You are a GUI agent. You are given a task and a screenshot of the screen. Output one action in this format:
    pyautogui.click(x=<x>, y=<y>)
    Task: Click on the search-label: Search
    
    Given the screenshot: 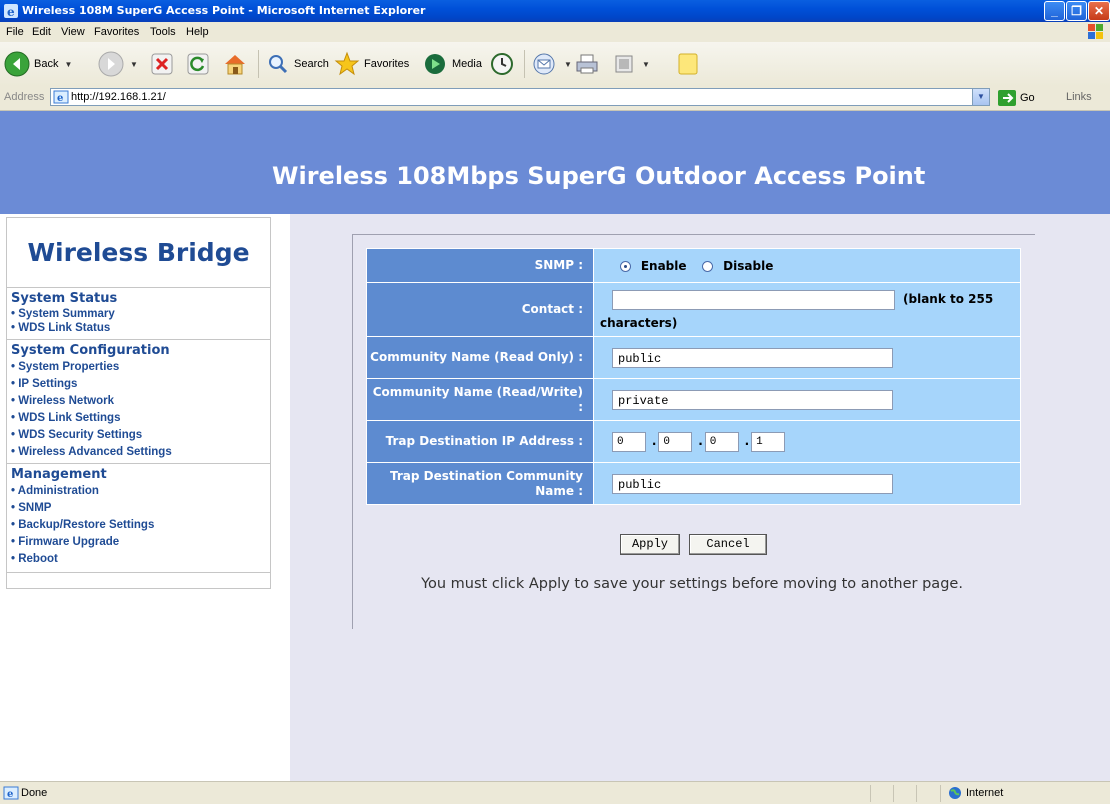 What is the action you would take?
    pyautogui.click(x=311, y=64)
    